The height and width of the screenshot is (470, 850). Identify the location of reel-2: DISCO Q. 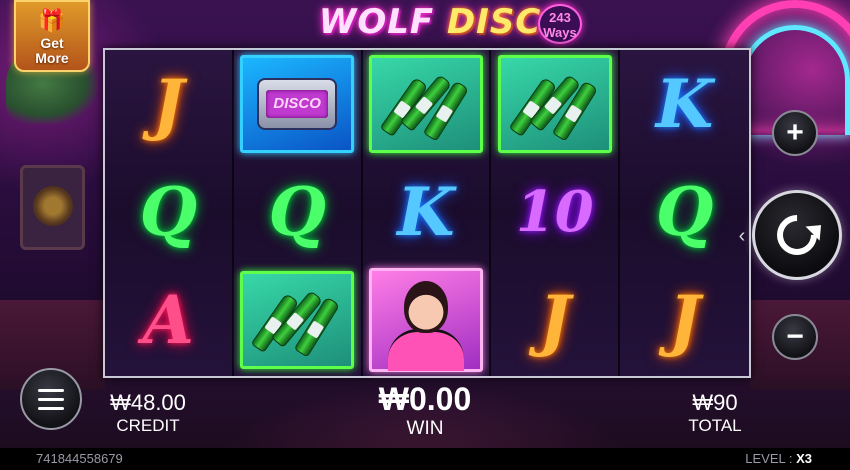
(298, 213).